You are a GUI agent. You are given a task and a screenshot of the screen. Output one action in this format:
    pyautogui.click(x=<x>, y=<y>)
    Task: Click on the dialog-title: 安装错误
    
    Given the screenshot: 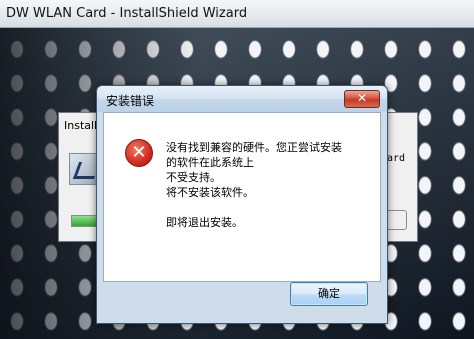 What is the action you would take?
    pyautogui.click(x=130, y=101)
    